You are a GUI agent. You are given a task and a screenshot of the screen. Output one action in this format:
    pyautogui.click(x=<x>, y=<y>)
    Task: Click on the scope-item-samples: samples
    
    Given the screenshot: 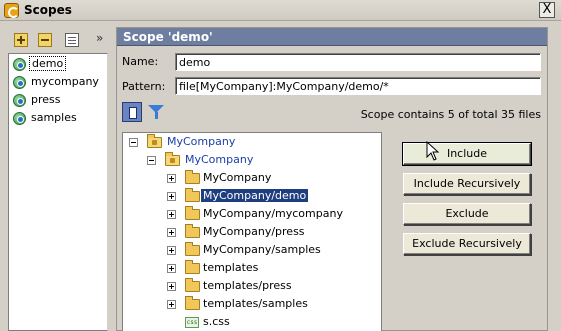 What is the action you would take?
    pyautogui.click(x=58, y=118)
    